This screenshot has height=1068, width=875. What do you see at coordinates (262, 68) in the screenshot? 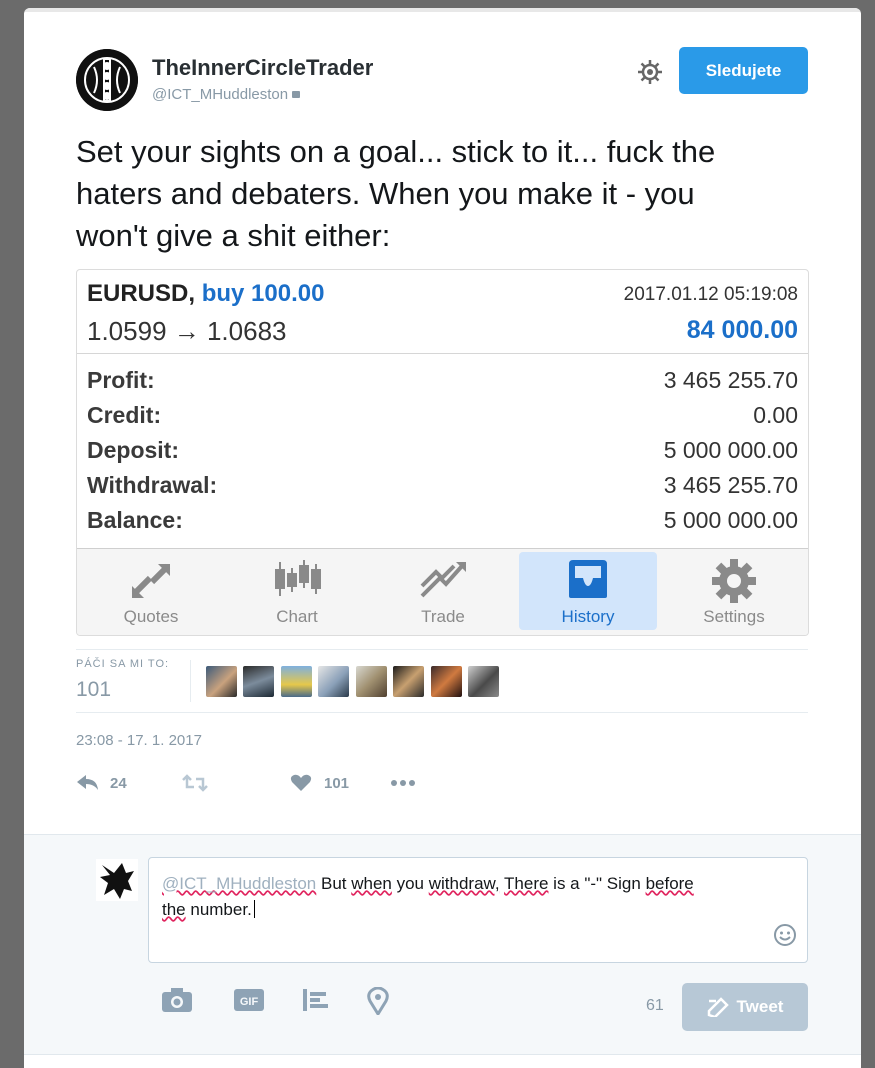
I see `display-name: TheInnerCircleTrader` at bounding box center [262, 68].